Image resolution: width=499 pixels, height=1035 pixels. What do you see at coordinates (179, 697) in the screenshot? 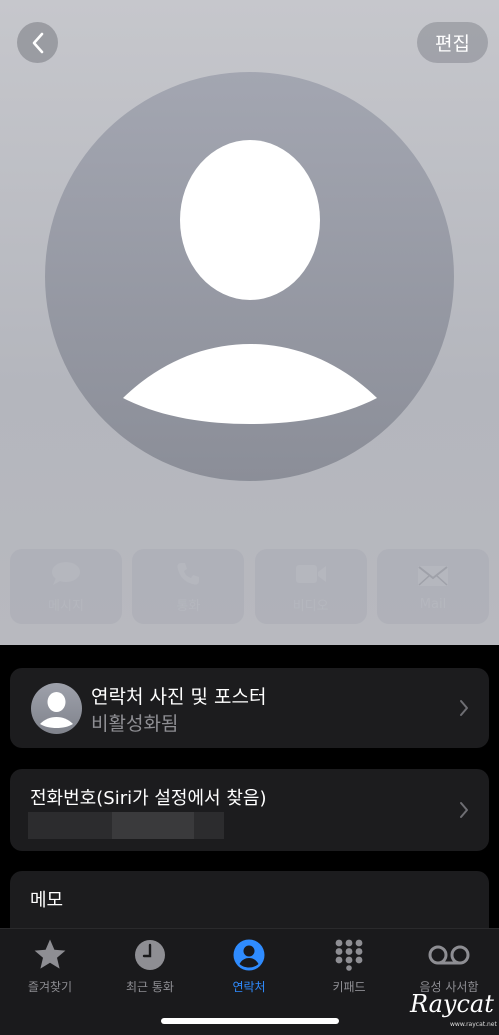
I see `photo-card-title: 연락처 사진 및 포스터` at bounding box center [179, 697].